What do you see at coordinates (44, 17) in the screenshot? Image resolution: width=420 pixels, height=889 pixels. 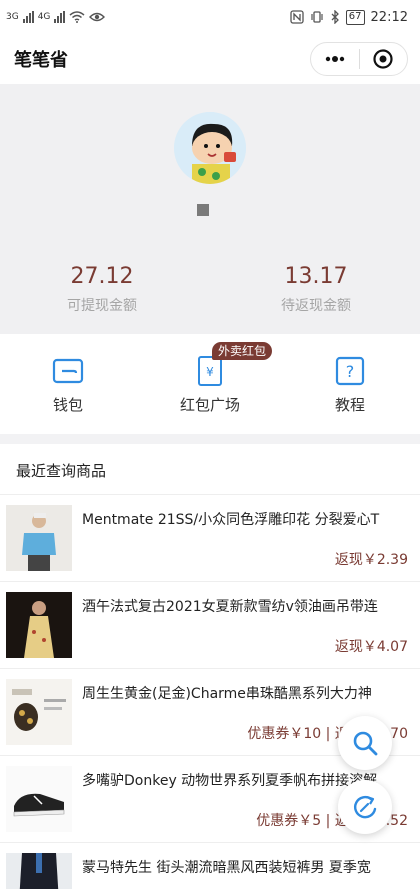 I see `network-4g-label: 4G` at bounding box center [44, 17].